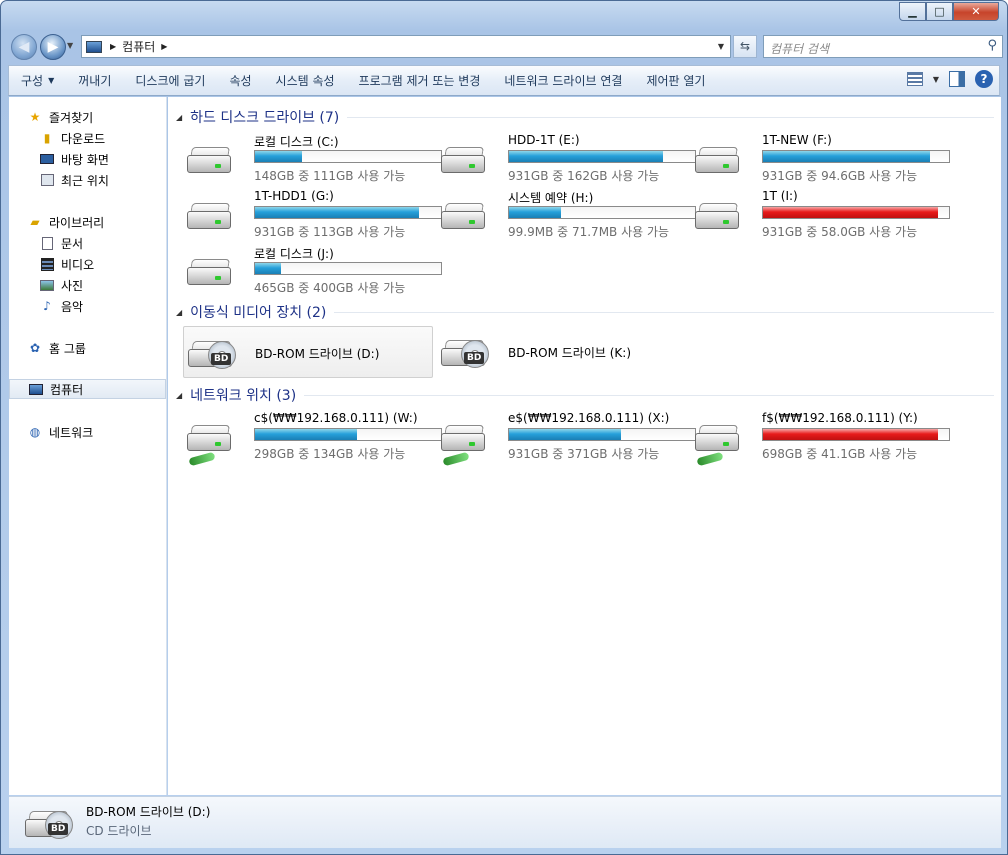  Describe the element at coordinates (914, 79) in the screenshot. I see `change-view-icon` at that location.